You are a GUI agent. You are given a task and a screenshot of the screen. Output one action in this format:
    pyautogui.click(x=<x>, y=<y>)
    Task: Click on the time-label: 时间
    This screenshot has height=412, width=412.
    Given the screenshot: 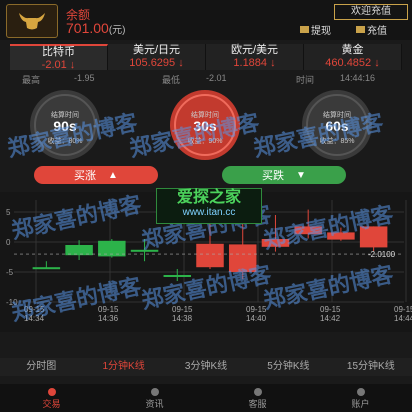 What is the action you would take?
    pyautogui.click(x=305, y=80)
    